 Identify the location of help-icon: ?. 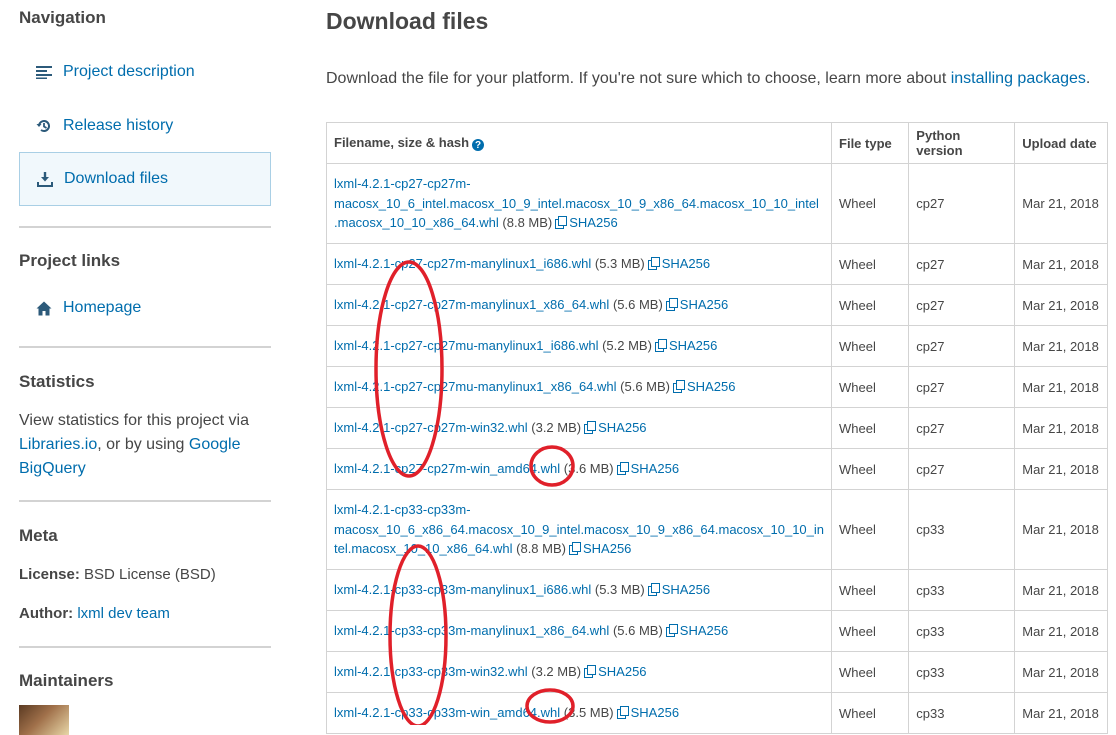
(478, 145).